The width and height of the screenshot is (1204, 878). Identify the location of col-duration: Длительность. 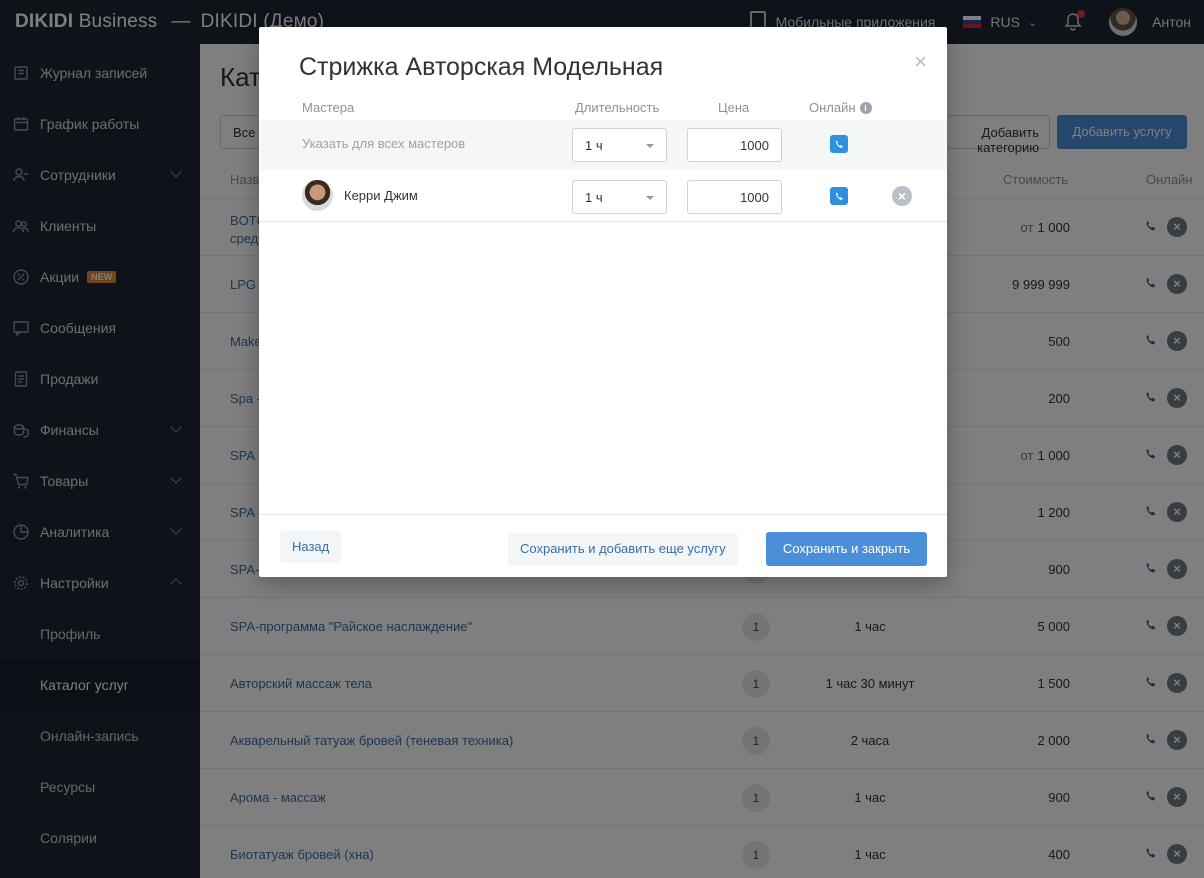
(617, 107).